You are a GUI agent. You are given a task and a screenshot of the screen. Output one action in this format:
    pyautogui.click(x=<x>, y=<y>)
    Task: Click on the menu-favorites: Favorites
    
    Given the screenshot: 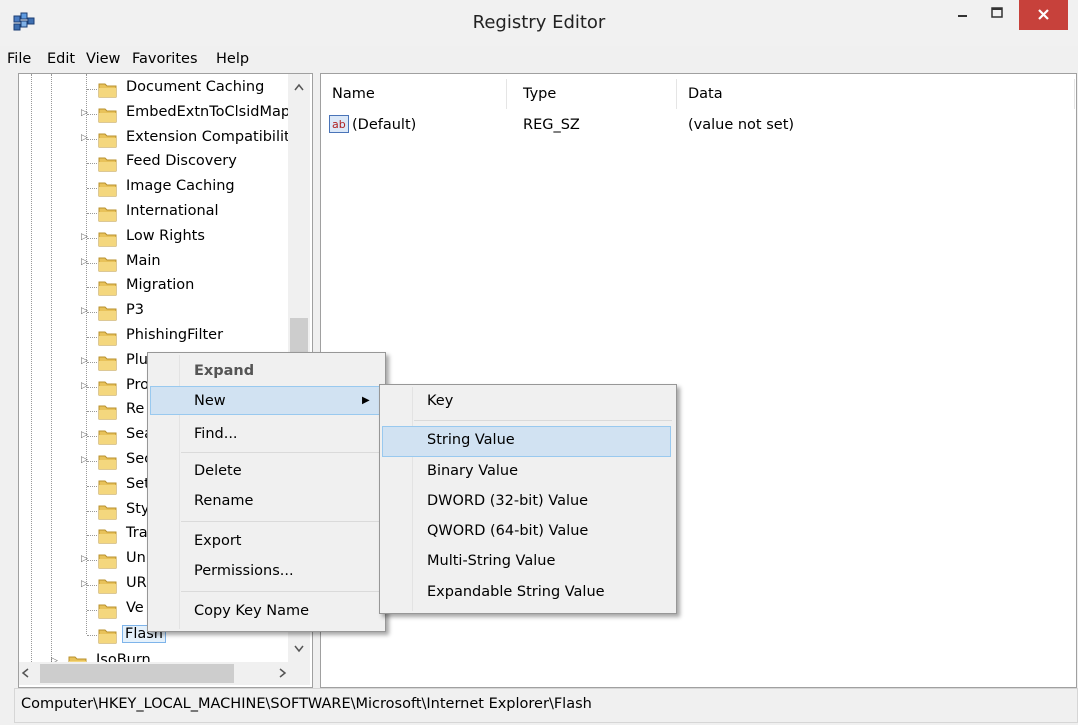 What is the action you would take?
    pyautogui.click(x=165, y=59)
    